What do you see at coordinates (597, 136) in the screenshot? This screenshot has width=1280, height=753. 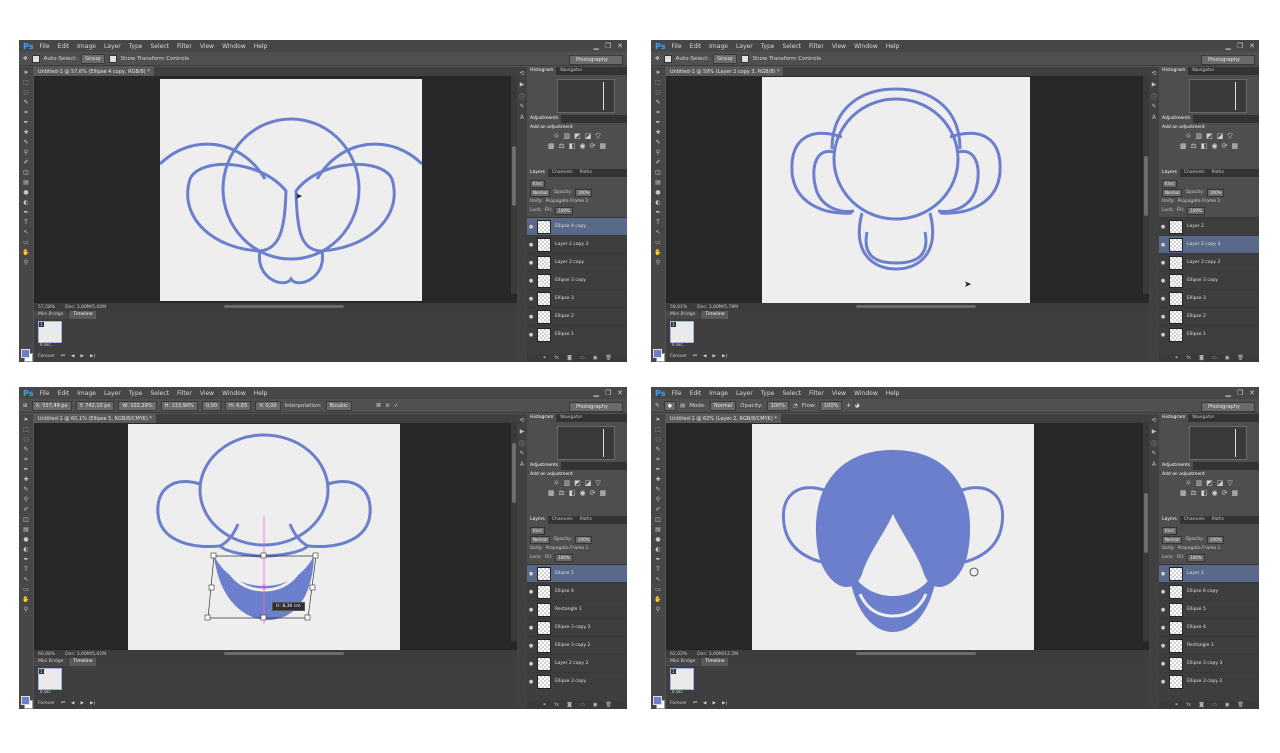 I see `vibrance-icon: ▽` at bounding box center [597, 136].